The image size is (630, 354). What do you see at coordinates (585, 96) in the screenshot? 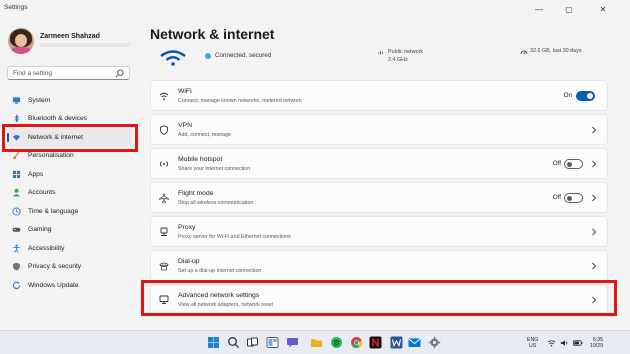
I see `wifi-toggle` at bounding box center [585, 96].